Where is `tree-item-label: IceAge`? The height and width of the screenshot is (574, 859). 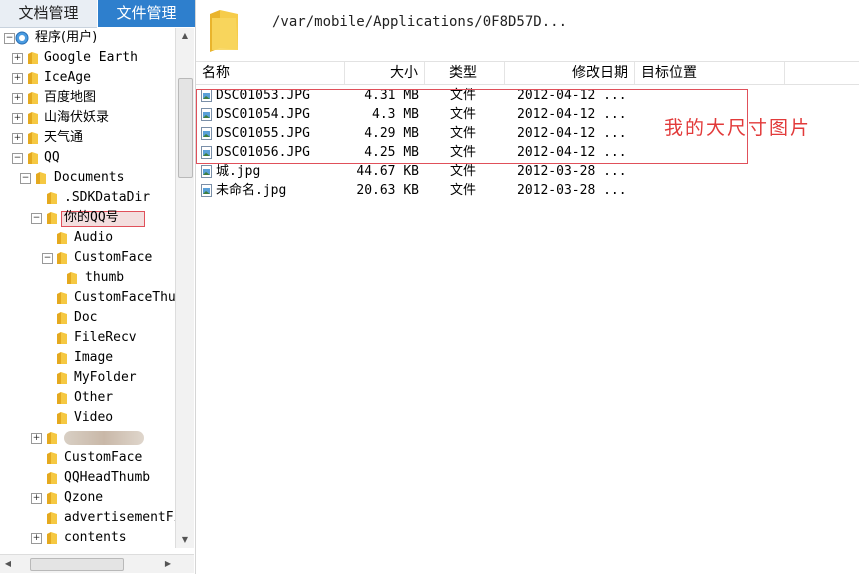
tree-item-label: IceAge is located at coordinates (67, 77).